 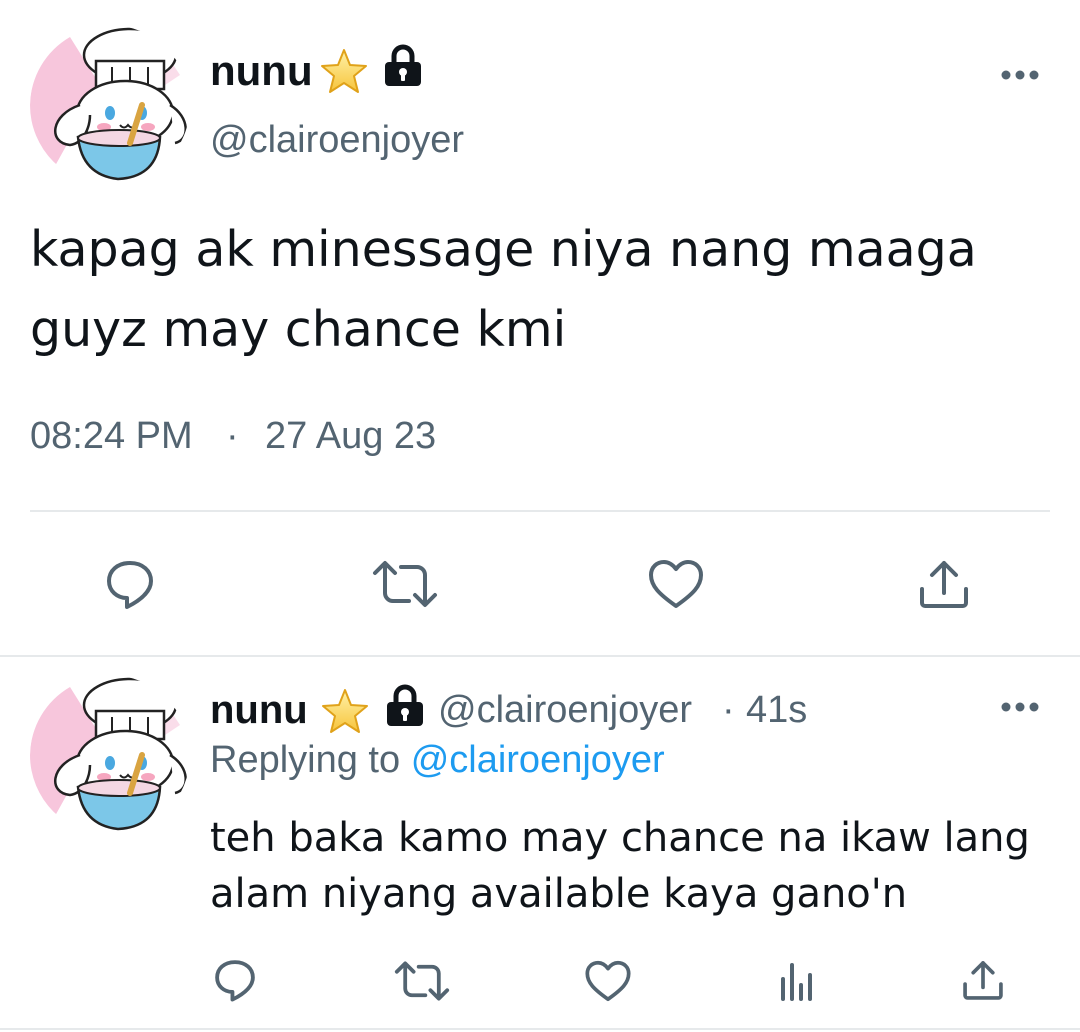 I want to click on analytics-icon, so click(x=796, y=982).